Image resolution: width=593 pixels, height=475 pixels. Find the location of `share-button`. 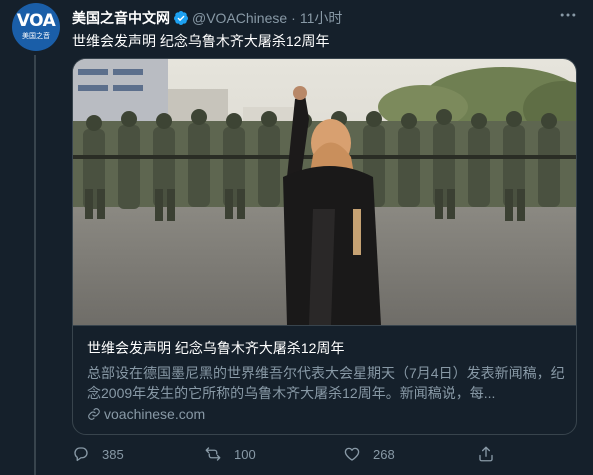

share-button is located at coordinates (492, 454).